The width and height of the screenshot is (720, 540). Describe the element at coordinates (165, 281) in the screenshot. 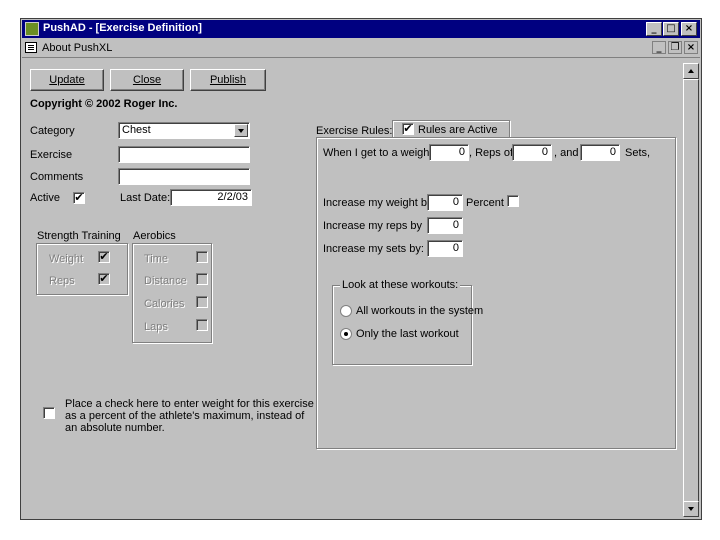

I see `distance-label: Distance` at that location.